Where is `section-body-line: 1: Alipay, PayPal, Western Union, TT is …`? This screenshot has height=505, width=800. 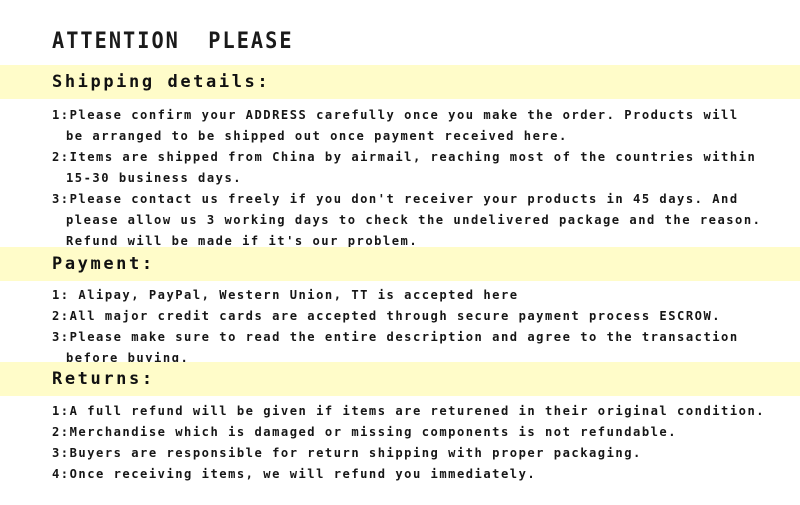 section-body-line: 1: Alipay, PayPal, Western Union, TT is … is located at coordinates (285, 294).